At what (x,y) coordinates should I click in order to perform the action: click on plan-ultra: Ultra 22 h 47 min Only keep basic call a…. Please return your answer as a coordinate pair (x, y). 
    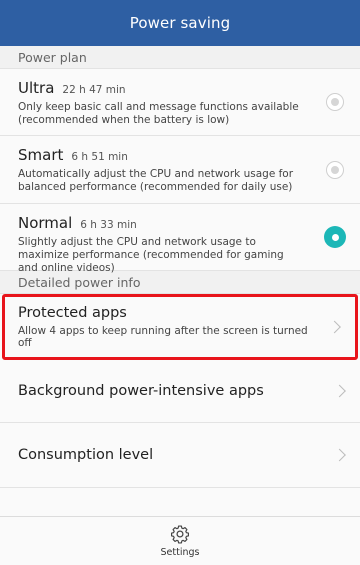
    Looking at the image, I should click on (180, 102).